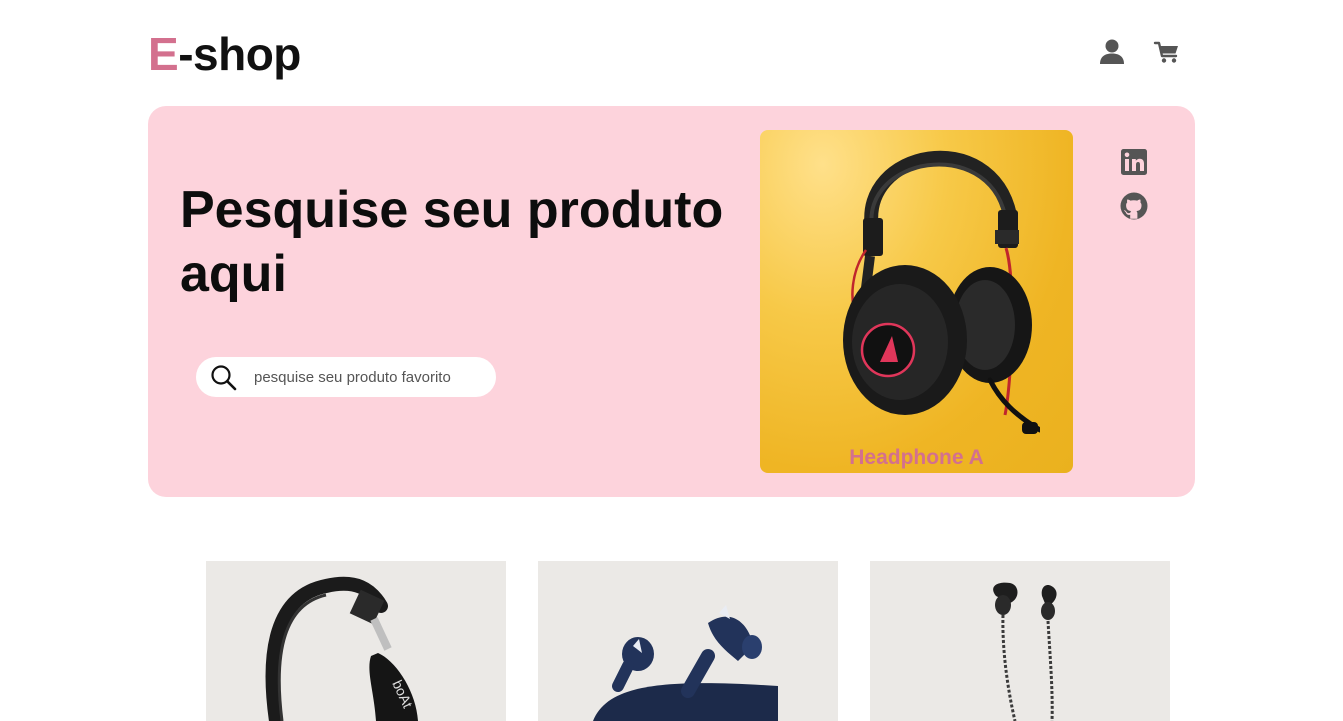 This screenshot has height=721, width=1343. I want to click on github-icon, so click(1134, 206).